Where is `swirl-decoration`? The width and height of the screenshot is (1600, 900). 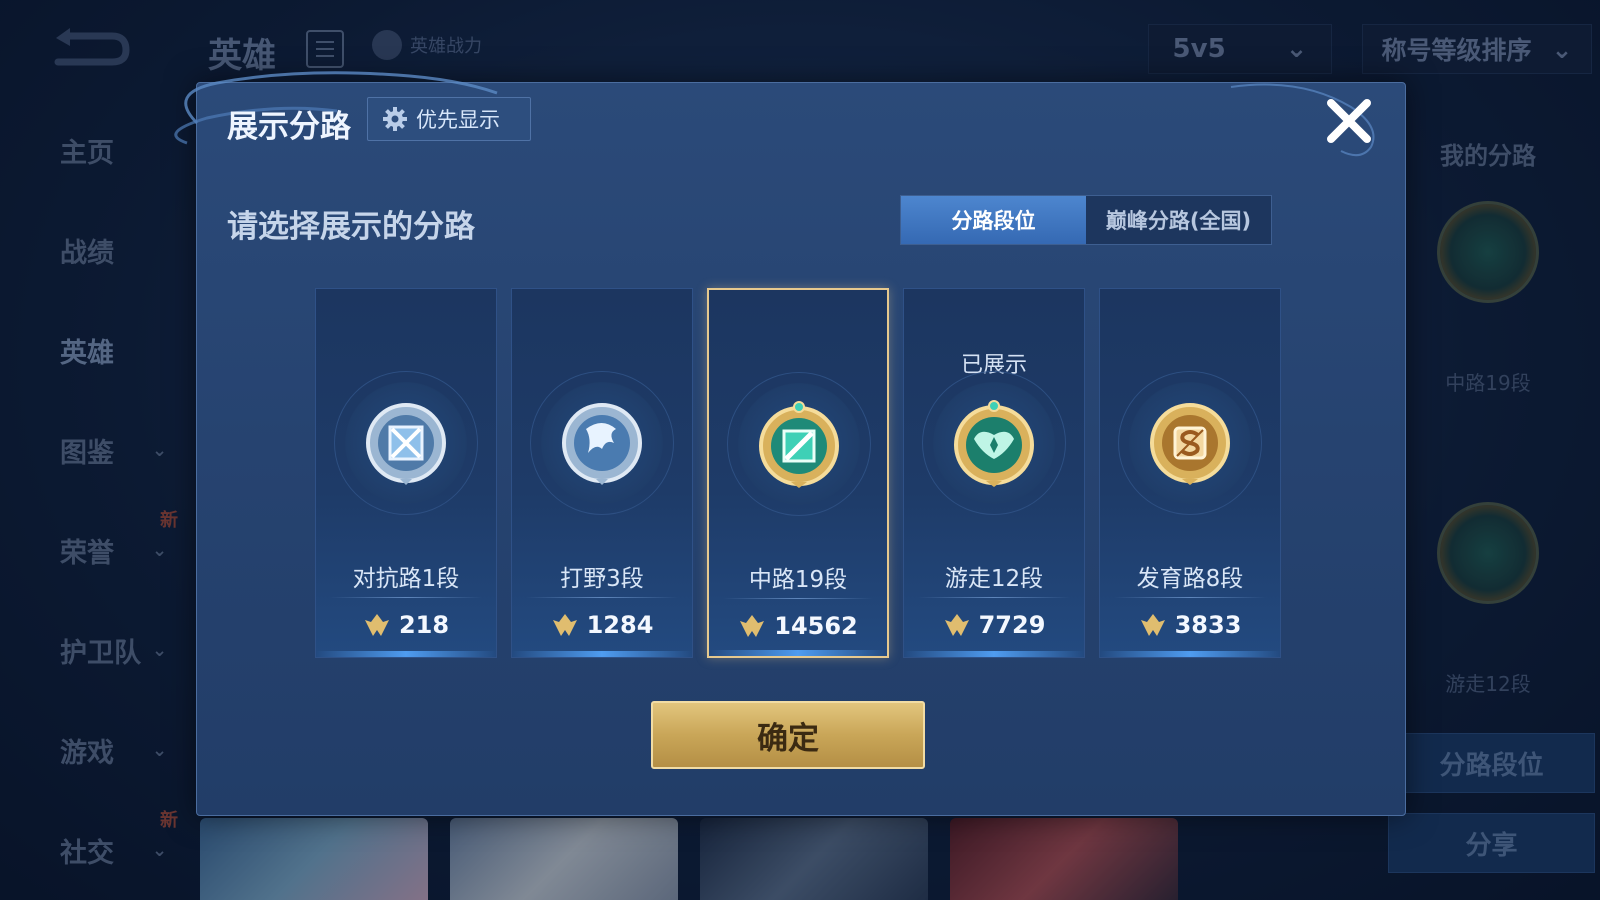 swirl-decoration is located at coordinates (1302, 120).